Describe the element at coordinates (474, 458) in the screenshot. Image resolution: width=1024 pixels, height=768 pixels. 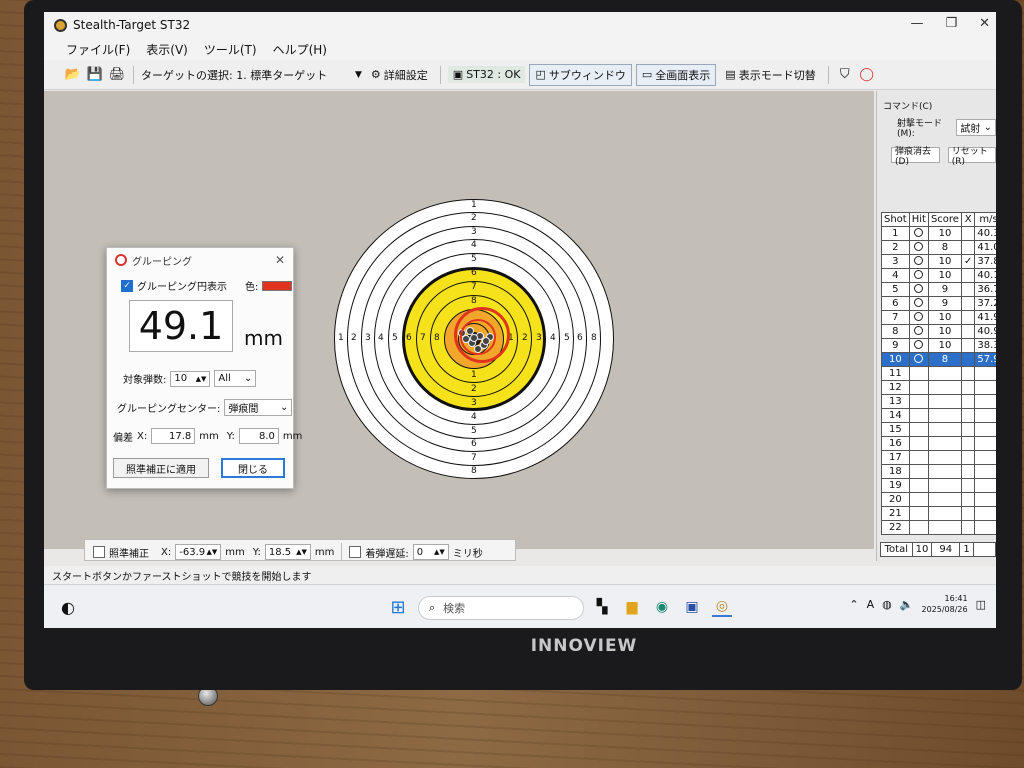
I see `ring-number: 7` at that location.